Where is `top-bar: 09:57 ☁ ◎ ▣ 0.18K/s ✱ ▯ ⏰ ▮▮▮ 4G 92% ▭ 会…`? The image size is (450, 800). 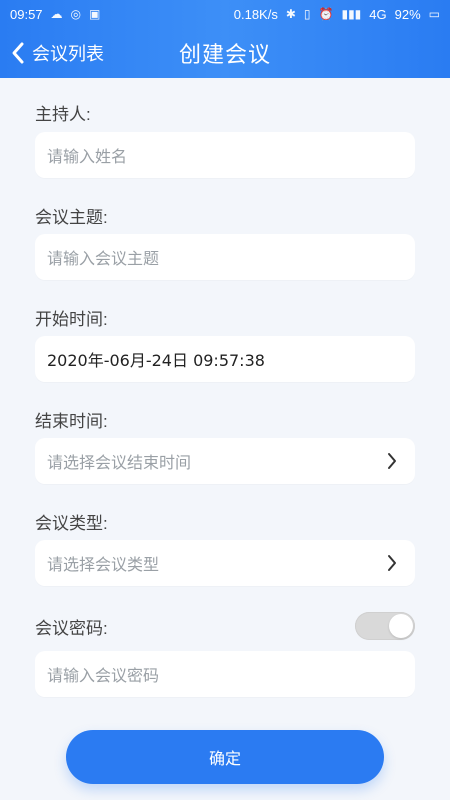
top-bar: 09:57 ☁ ◎ ▣ 0.18K/s ✱ ▯ ⏰ ▮▮▮ 4G 92% ▭ 会… is located at coordinates (225, 39).